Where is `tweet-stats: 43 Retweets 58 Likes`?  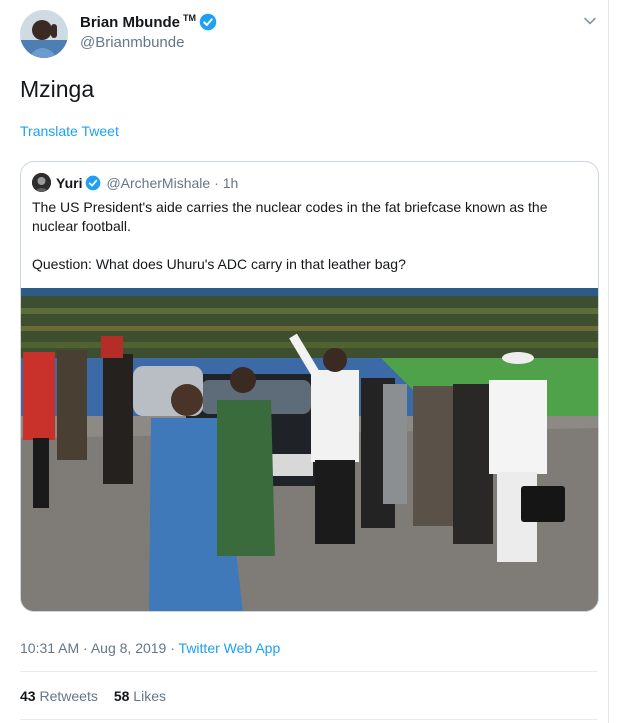
tweet-stats: 43 Retweets 58 Likes is located at coordinates (93, 696).